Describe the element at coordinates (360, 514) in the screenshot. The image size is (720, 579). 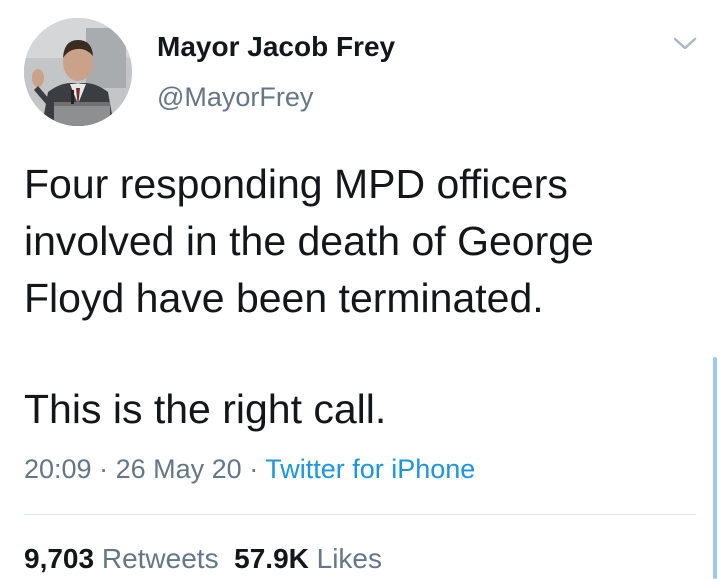
I see `divider` at that location.